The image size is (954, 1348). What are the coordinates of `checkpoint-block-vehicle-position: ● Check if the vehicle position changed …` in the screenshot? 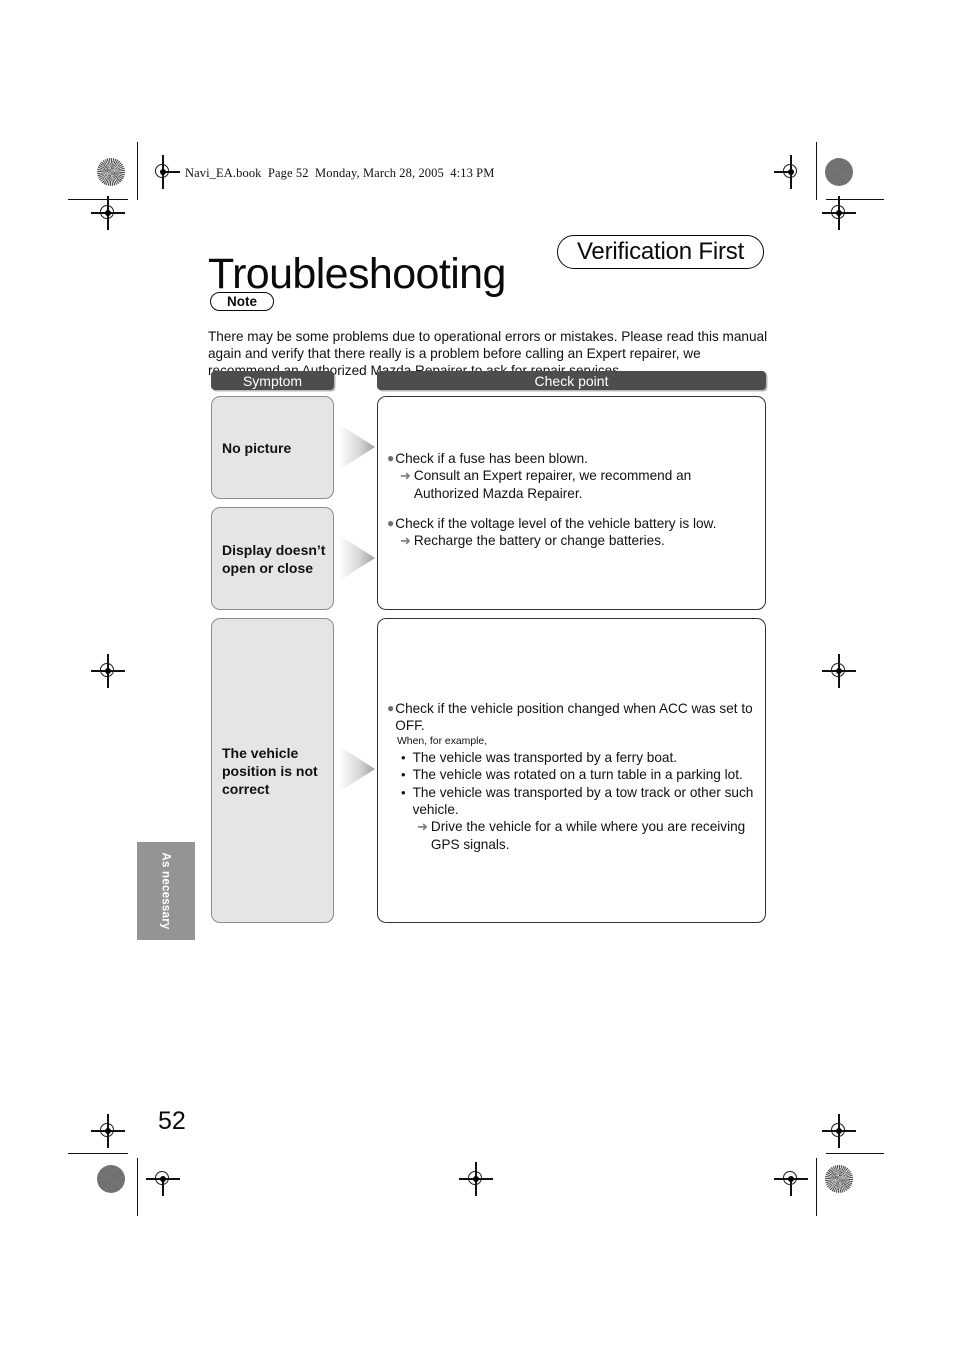 It's located at (573, 776).